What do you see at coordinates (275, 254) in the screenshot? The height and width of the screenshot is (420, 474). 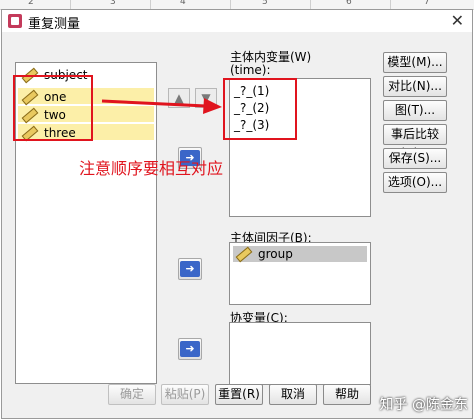 I see `variable-label: group` at bounding box center [275, 254].